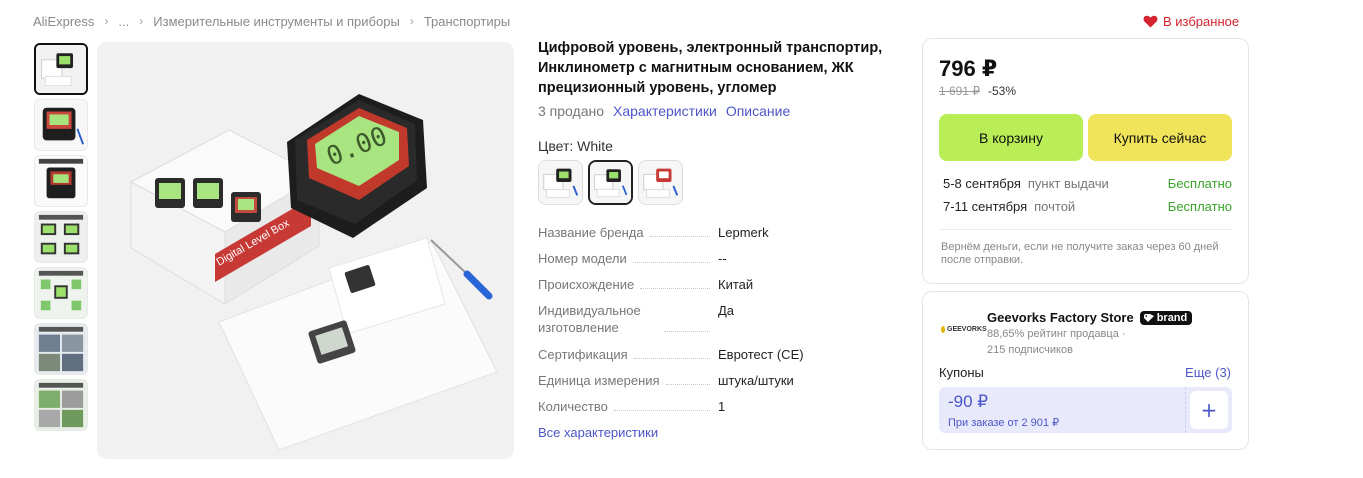  What do you see at coordinates (758, 111) in the screenshot?
I see `tab-description: Описание` at bounding box center [758, 111].